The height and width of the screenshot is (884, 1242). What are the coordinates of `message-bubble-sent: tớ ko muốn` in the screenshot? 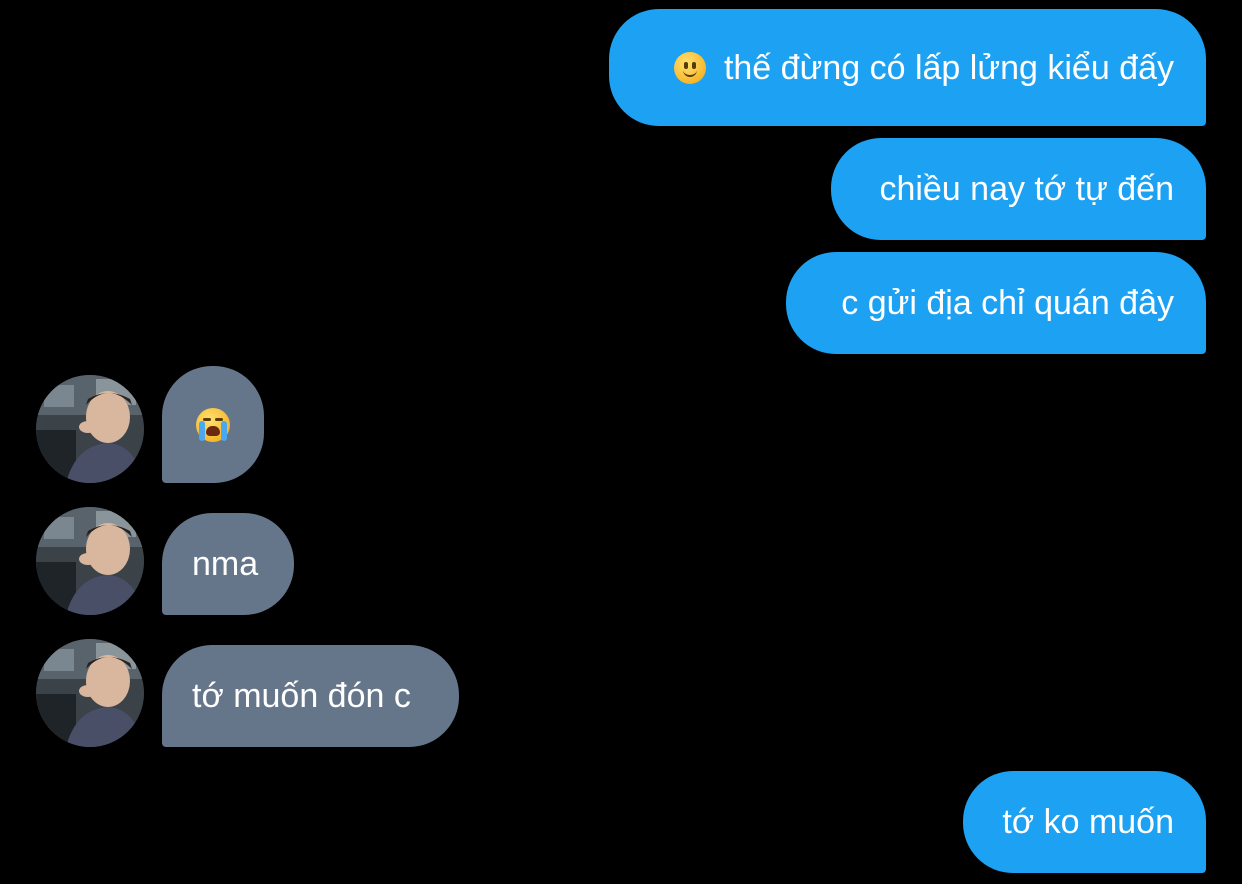 It's located at (1084, 822).